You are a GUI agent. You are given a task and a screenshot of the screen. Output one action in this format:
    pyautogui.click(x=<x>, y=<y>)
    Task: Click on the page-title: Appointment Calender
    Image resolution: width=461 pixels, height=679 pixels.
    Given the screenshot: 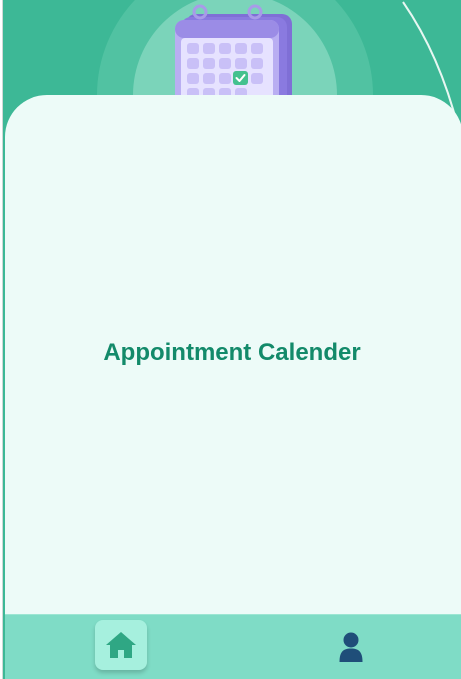 What is the action you would take?
    pyautogui.click(x=232, y=352)
    